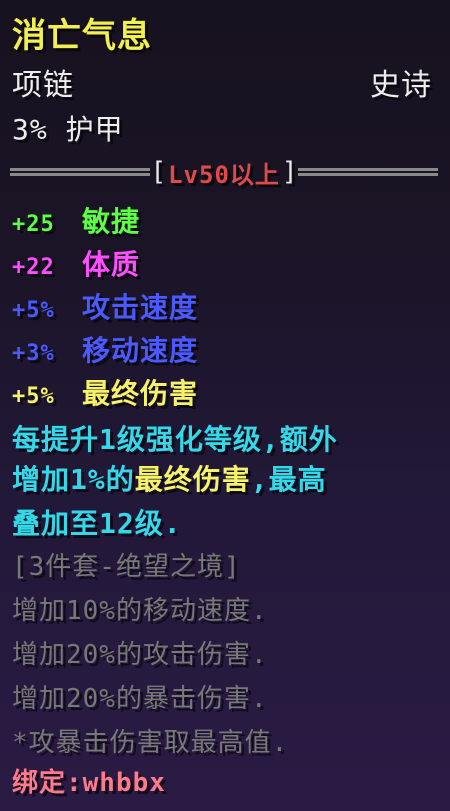 This screenshot has width=450, height=811. Describe the element at coordinates (126, 567) in the screenshot. I see `set-bonus-title: [3件套-绝望之境]` at that location.